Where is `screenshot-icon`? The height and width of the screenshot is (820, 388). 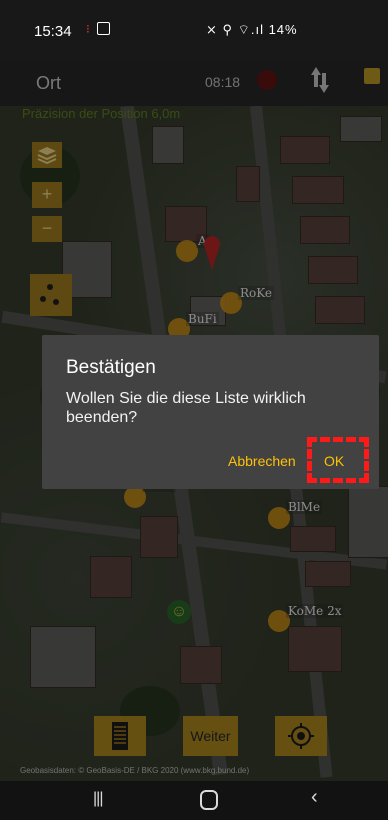
screenshot-icon is located at coordinates (103, 28).